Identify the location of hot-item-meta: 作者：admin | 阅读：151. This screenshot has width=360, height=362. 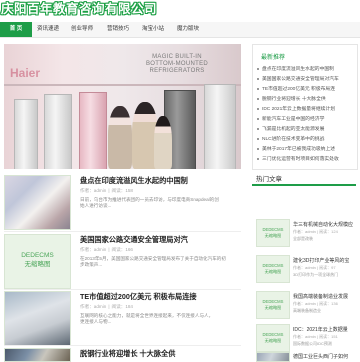
(315, 336).